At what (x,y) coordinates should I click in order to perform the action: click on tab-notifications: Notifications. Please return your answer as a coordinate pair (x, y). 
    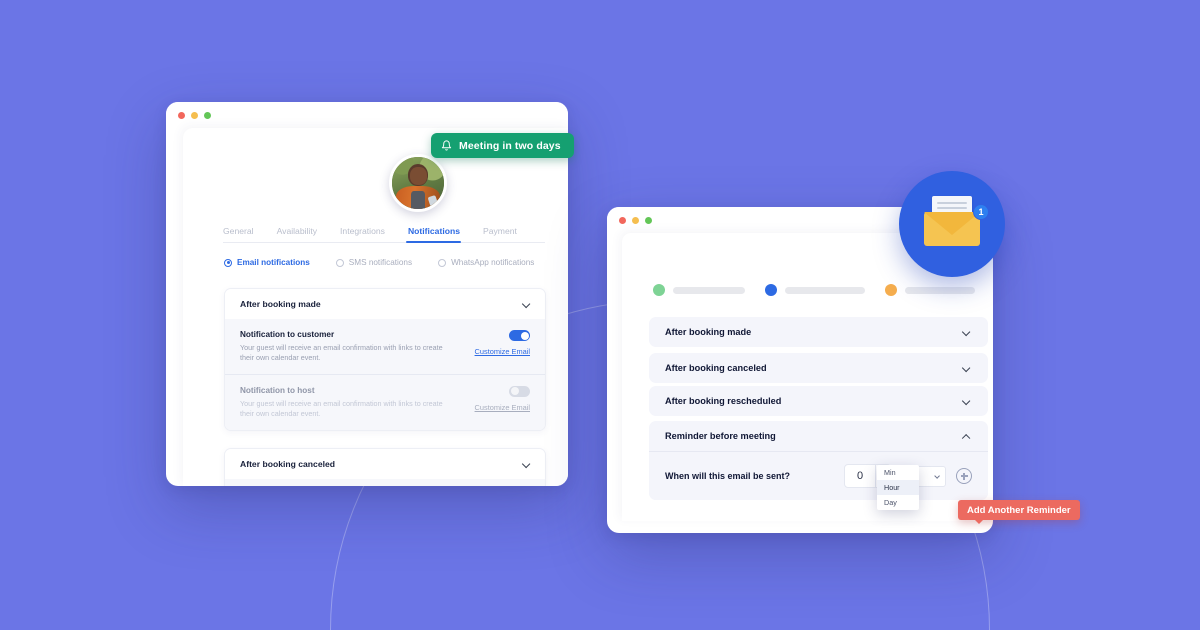
    Looking at the image, I should click on (438, 234).